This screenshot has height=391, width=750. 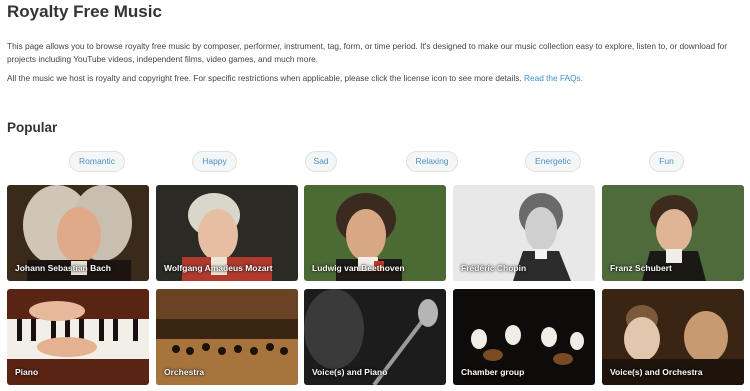 What do you see at coordinates (524, 337) in the screenshot?
I see `card-chamber-group: Chamber group` at bounding box center [524, 337].